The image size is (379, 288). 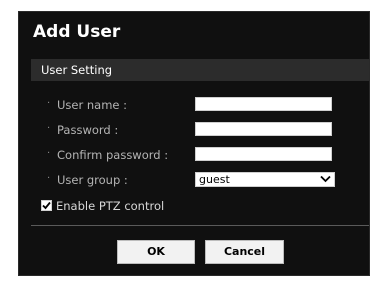 I want to click on section-header: User Setting, so click(x=200, y=70).